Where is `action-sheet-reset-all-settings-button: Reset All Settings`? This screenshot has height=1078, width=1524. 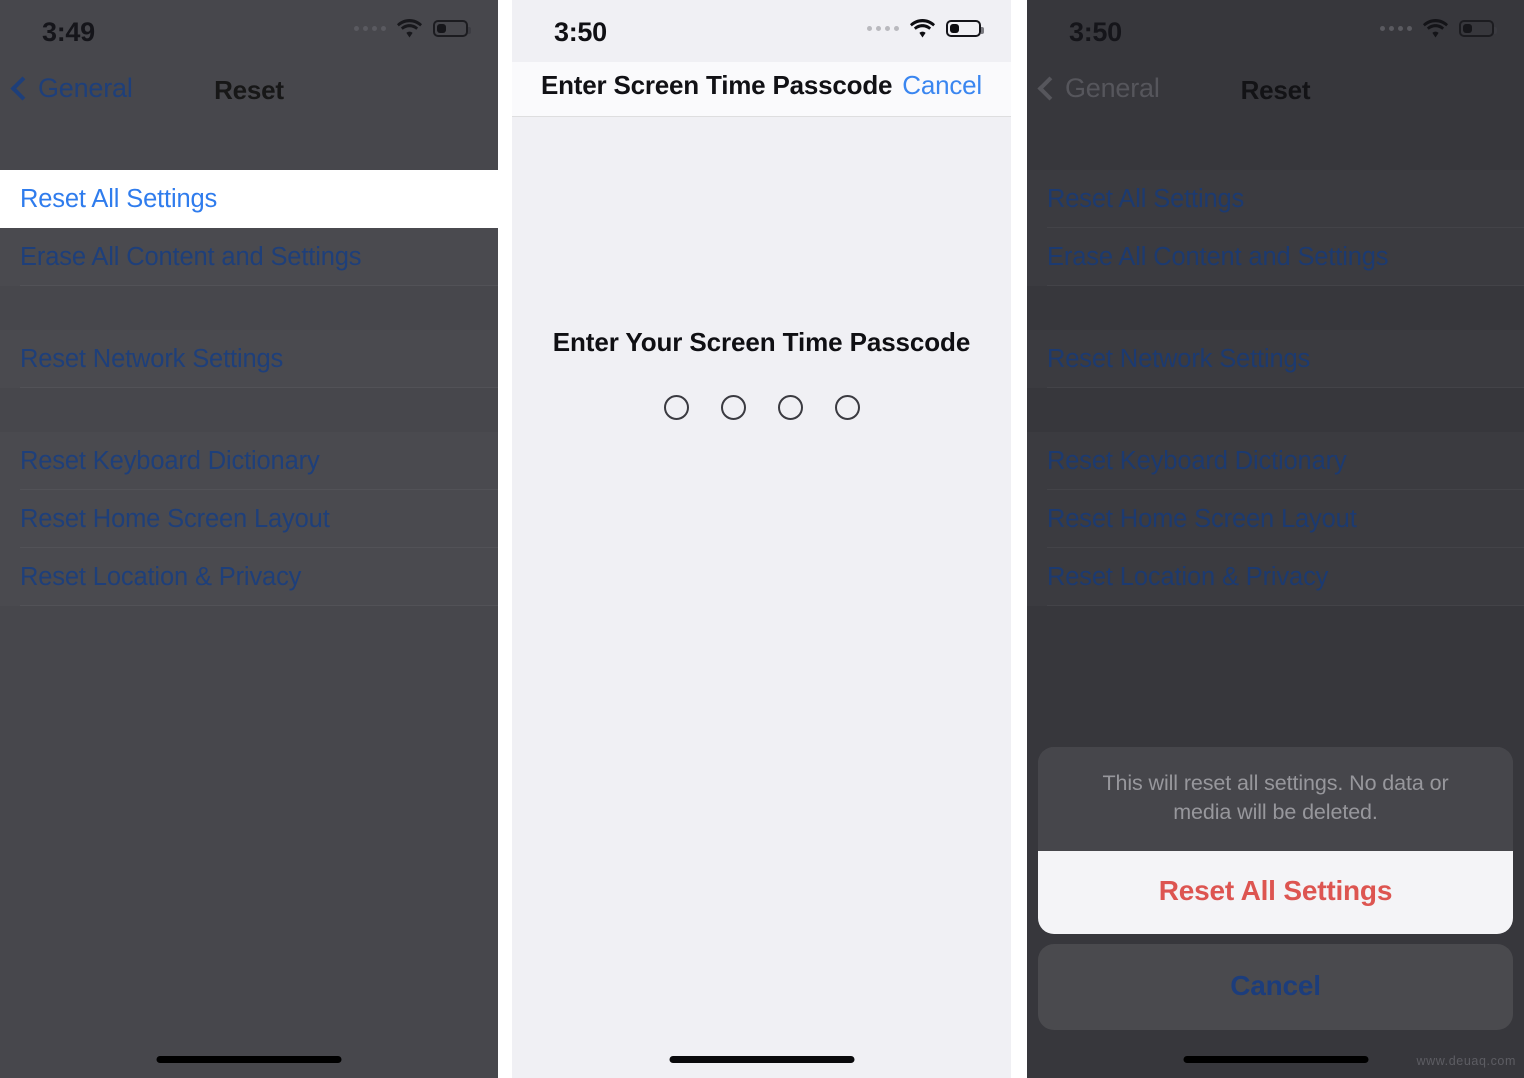
action-sheet-reset-all-settings-button: Reset All Settings is located at coordinates (1275, 892).